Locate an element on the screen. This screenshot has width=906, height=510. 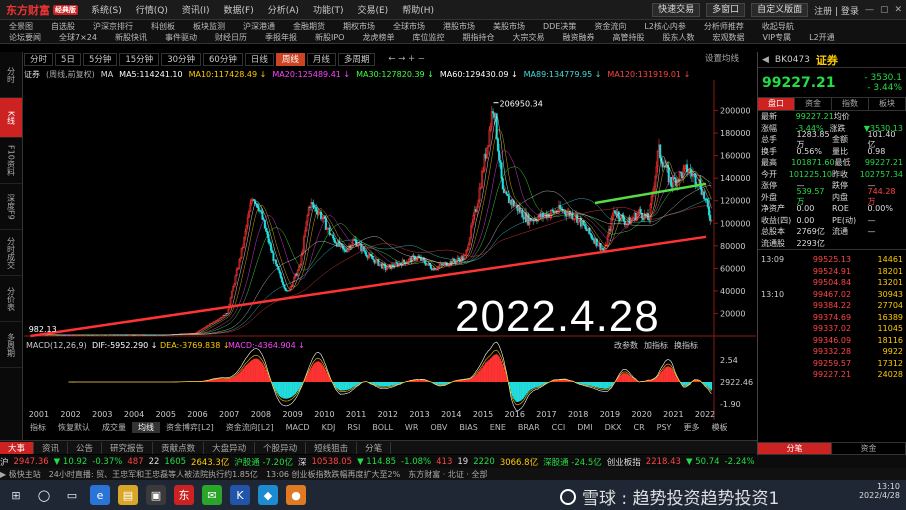
period-tab: 日线 is located at coordinates (259, 59).